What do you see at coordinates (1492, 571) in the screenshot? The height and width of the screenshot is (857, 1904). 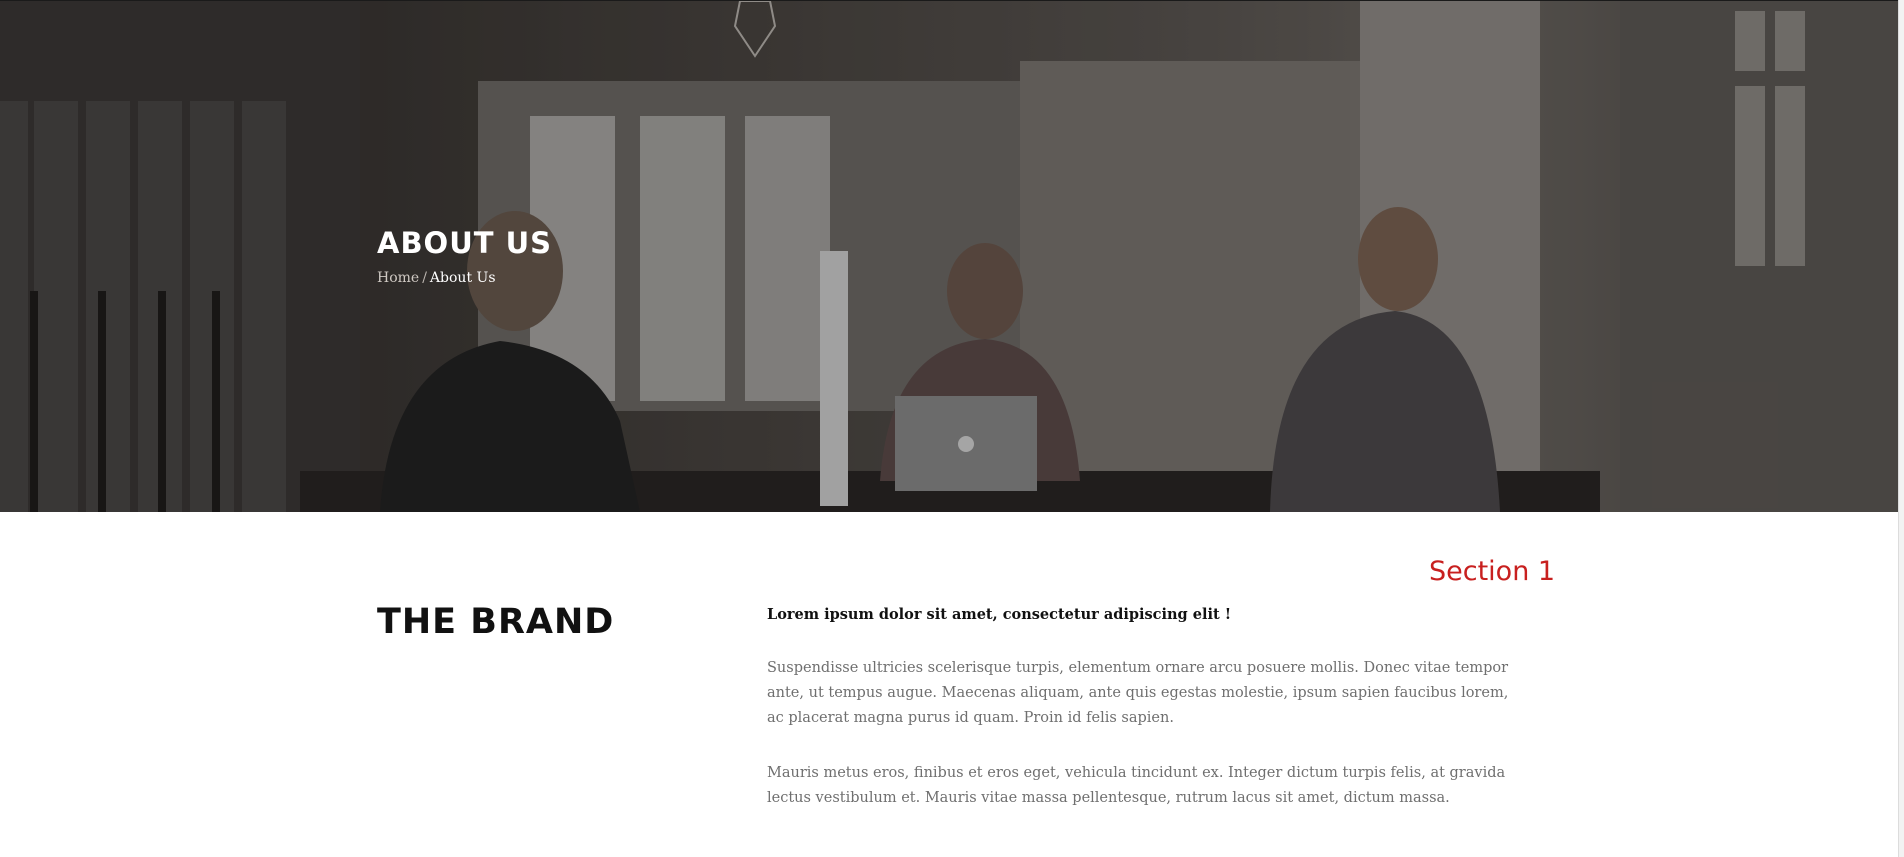 I see `section-annotation-label: Section 1` at bounding box center [1492, 571].